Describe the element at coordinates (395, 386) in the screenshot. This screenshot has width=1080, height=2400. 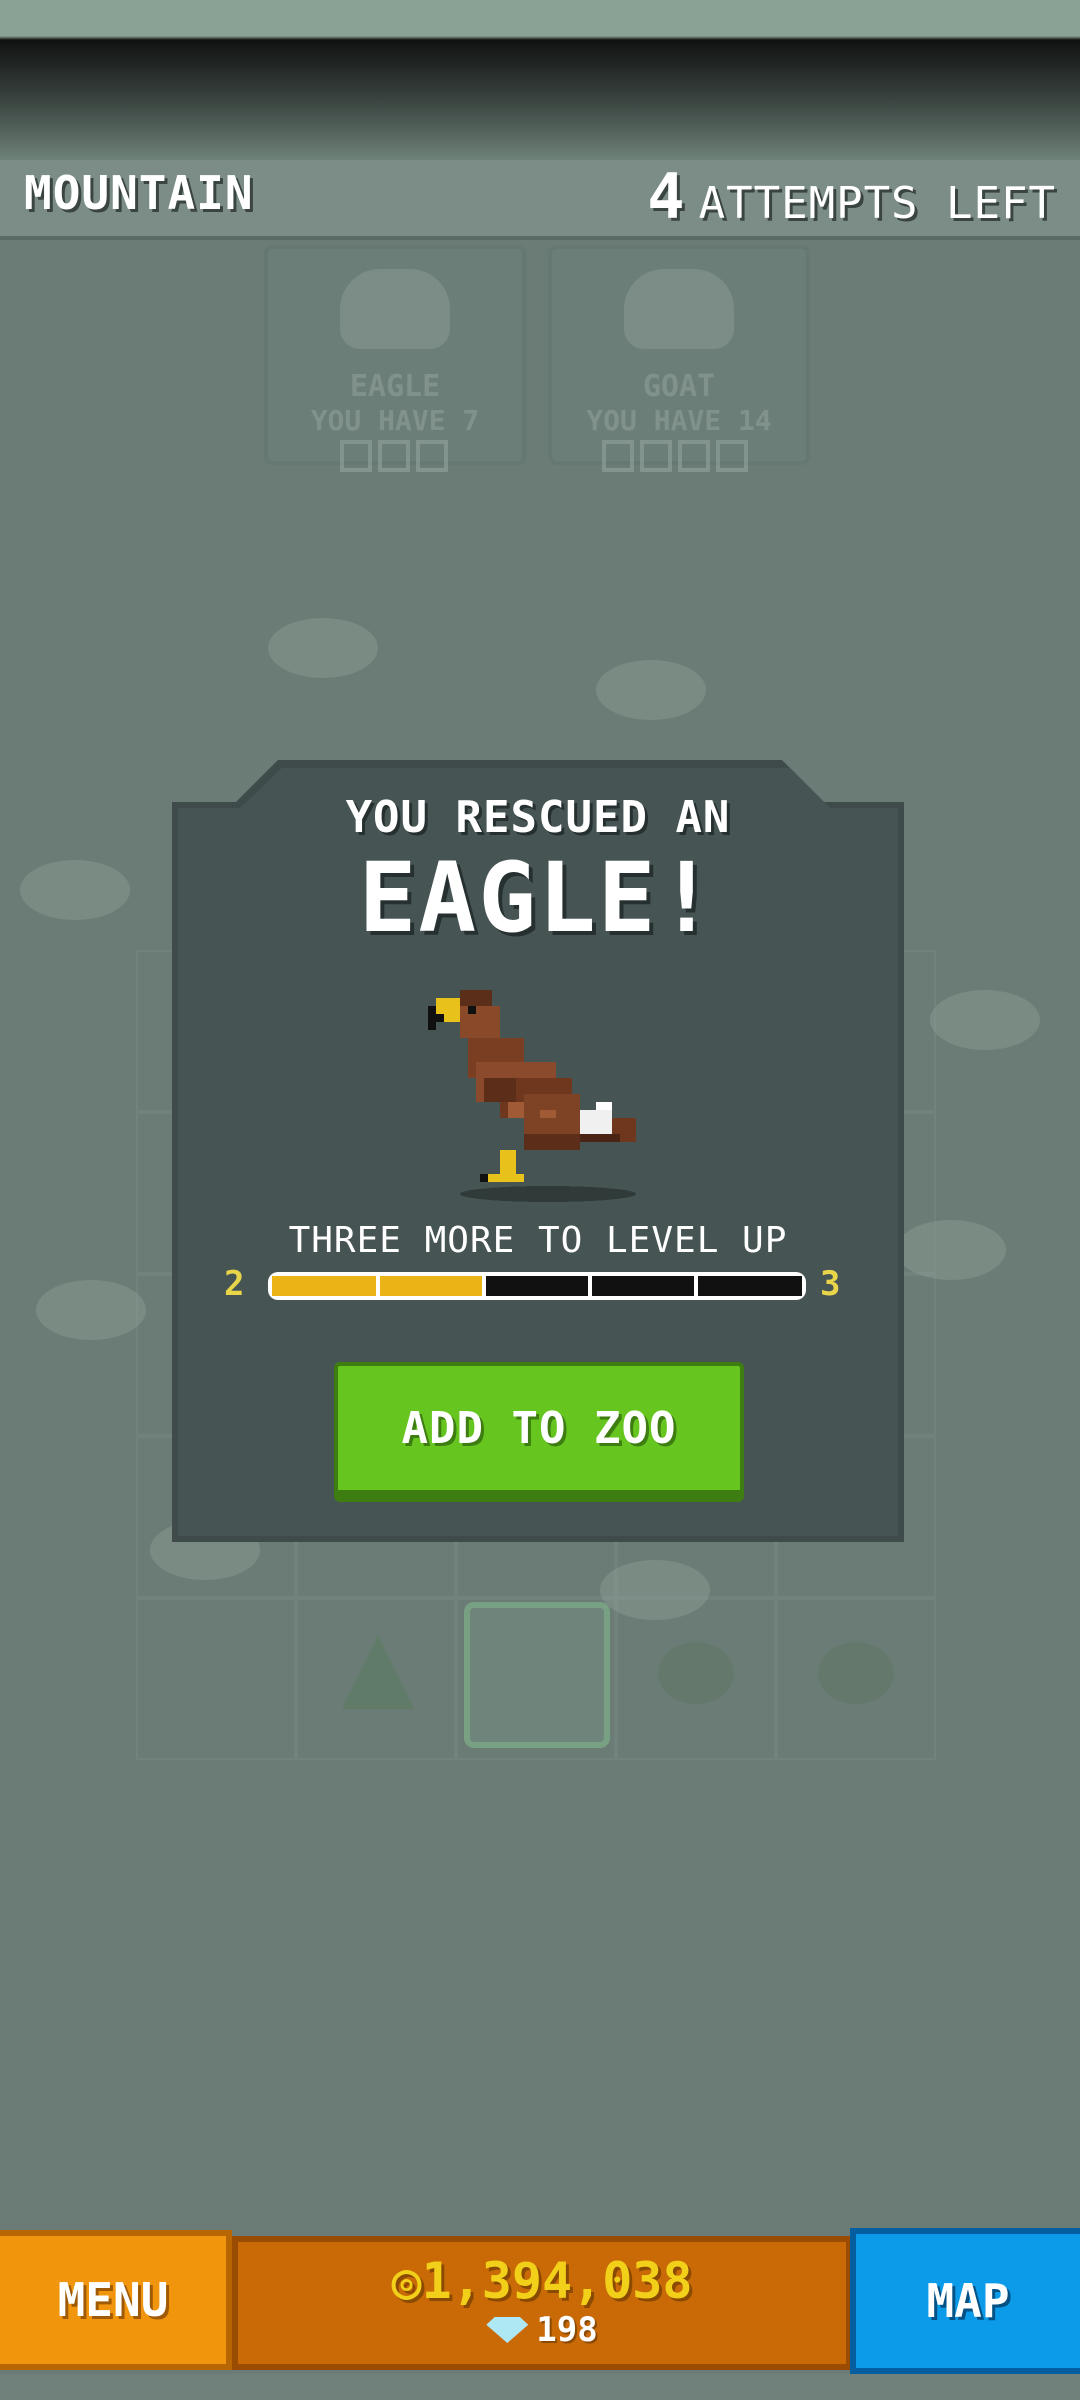
I see `card-animal-name: EAGLE` at that location.